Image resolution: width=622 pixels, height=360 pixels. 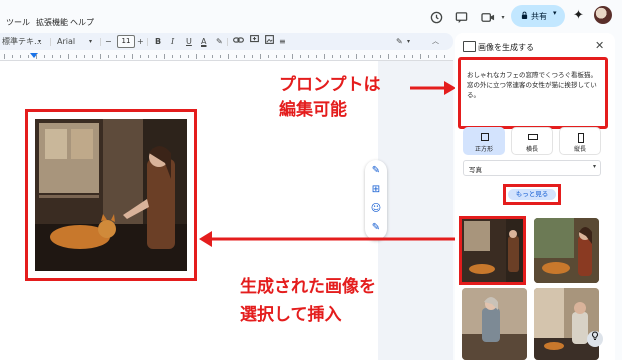 I want to click on shape-landscape-button: 横長, so click(x=532, y=141).